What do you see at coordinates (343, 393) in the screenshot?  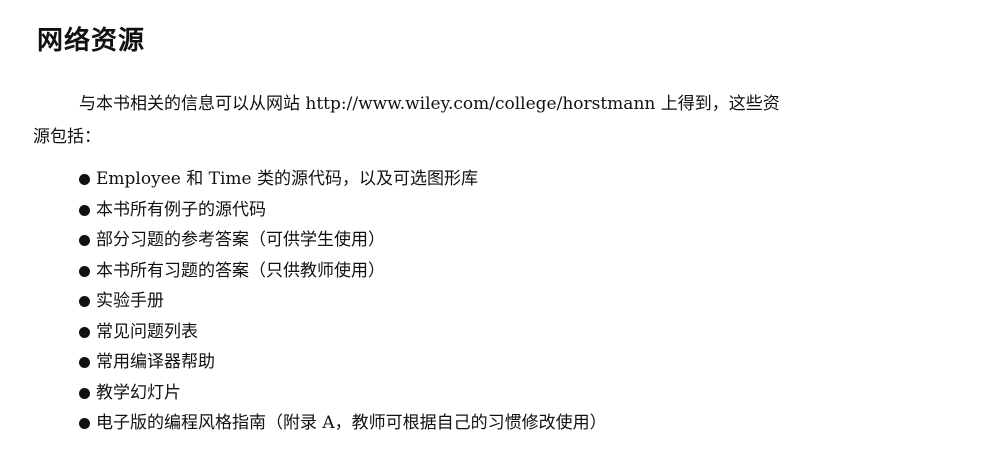 I see `list-item: 教学幻灯片` at bounding box center [343, 393].